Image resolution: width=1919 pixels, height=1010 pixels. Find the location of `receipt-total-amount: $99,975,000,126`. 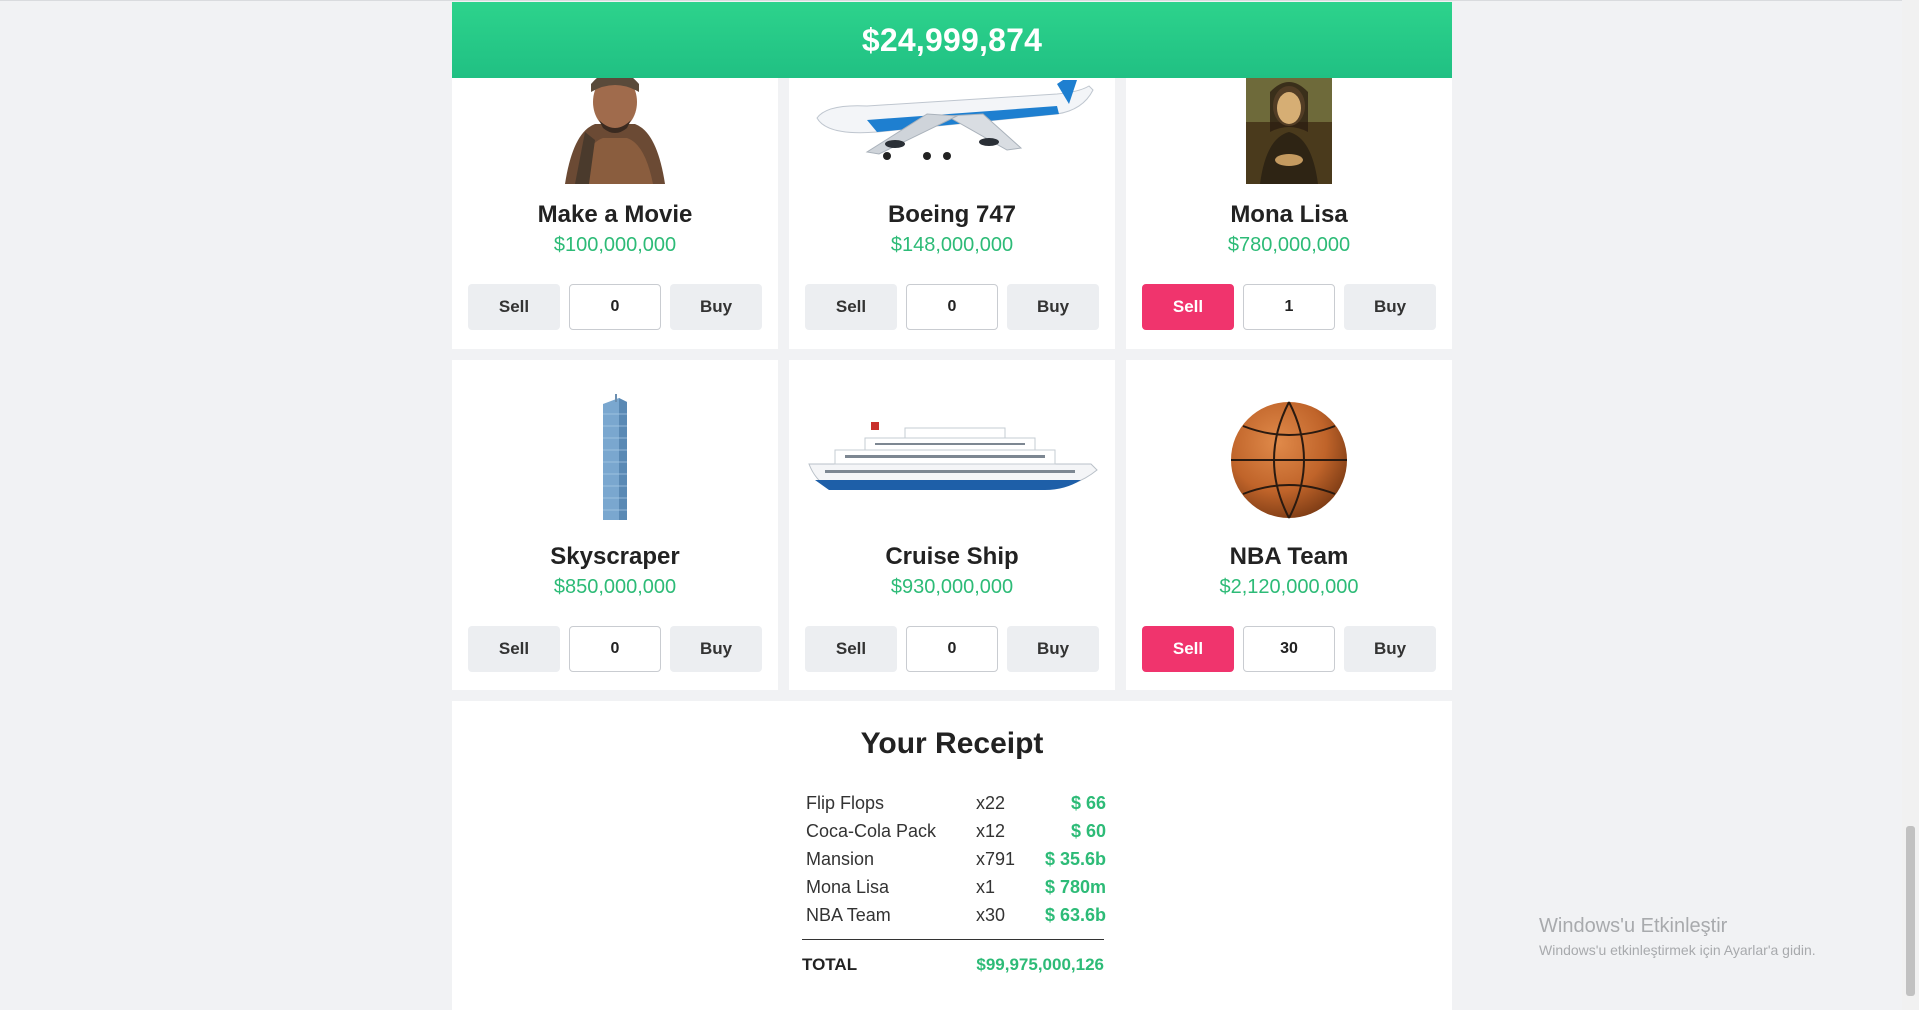

receipt-total-amount: $99,975,000,126 is located at coordinates (1040, 964).